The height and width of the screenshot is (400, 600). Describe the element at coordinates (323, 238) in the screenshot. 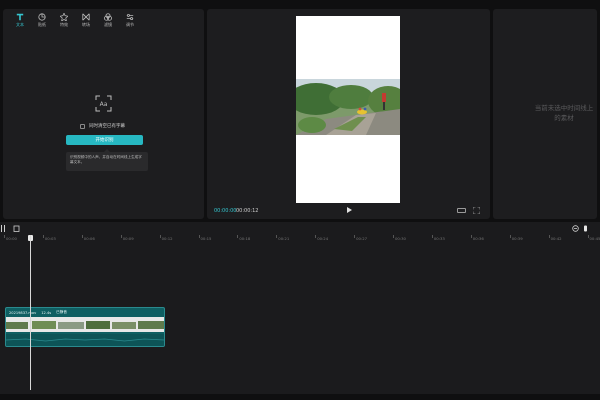

I see `ruler-tick-label: 00:24` at that location.